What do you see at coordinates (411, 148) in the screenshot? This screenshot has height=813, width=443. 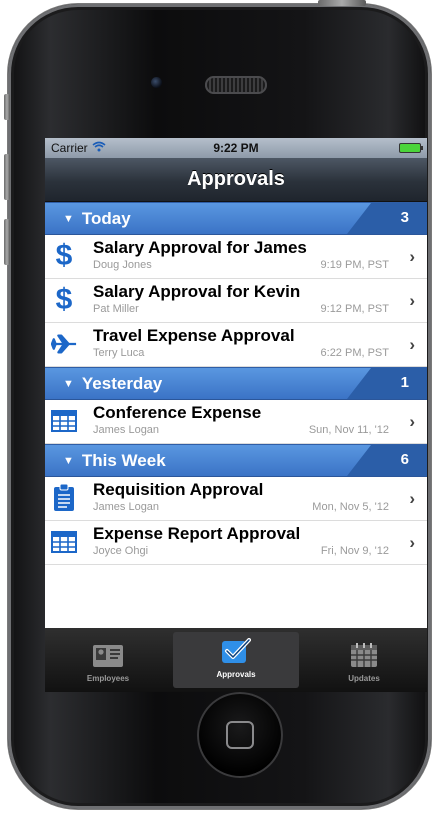 I see `battery-icon` at bounding box center [411, 148].